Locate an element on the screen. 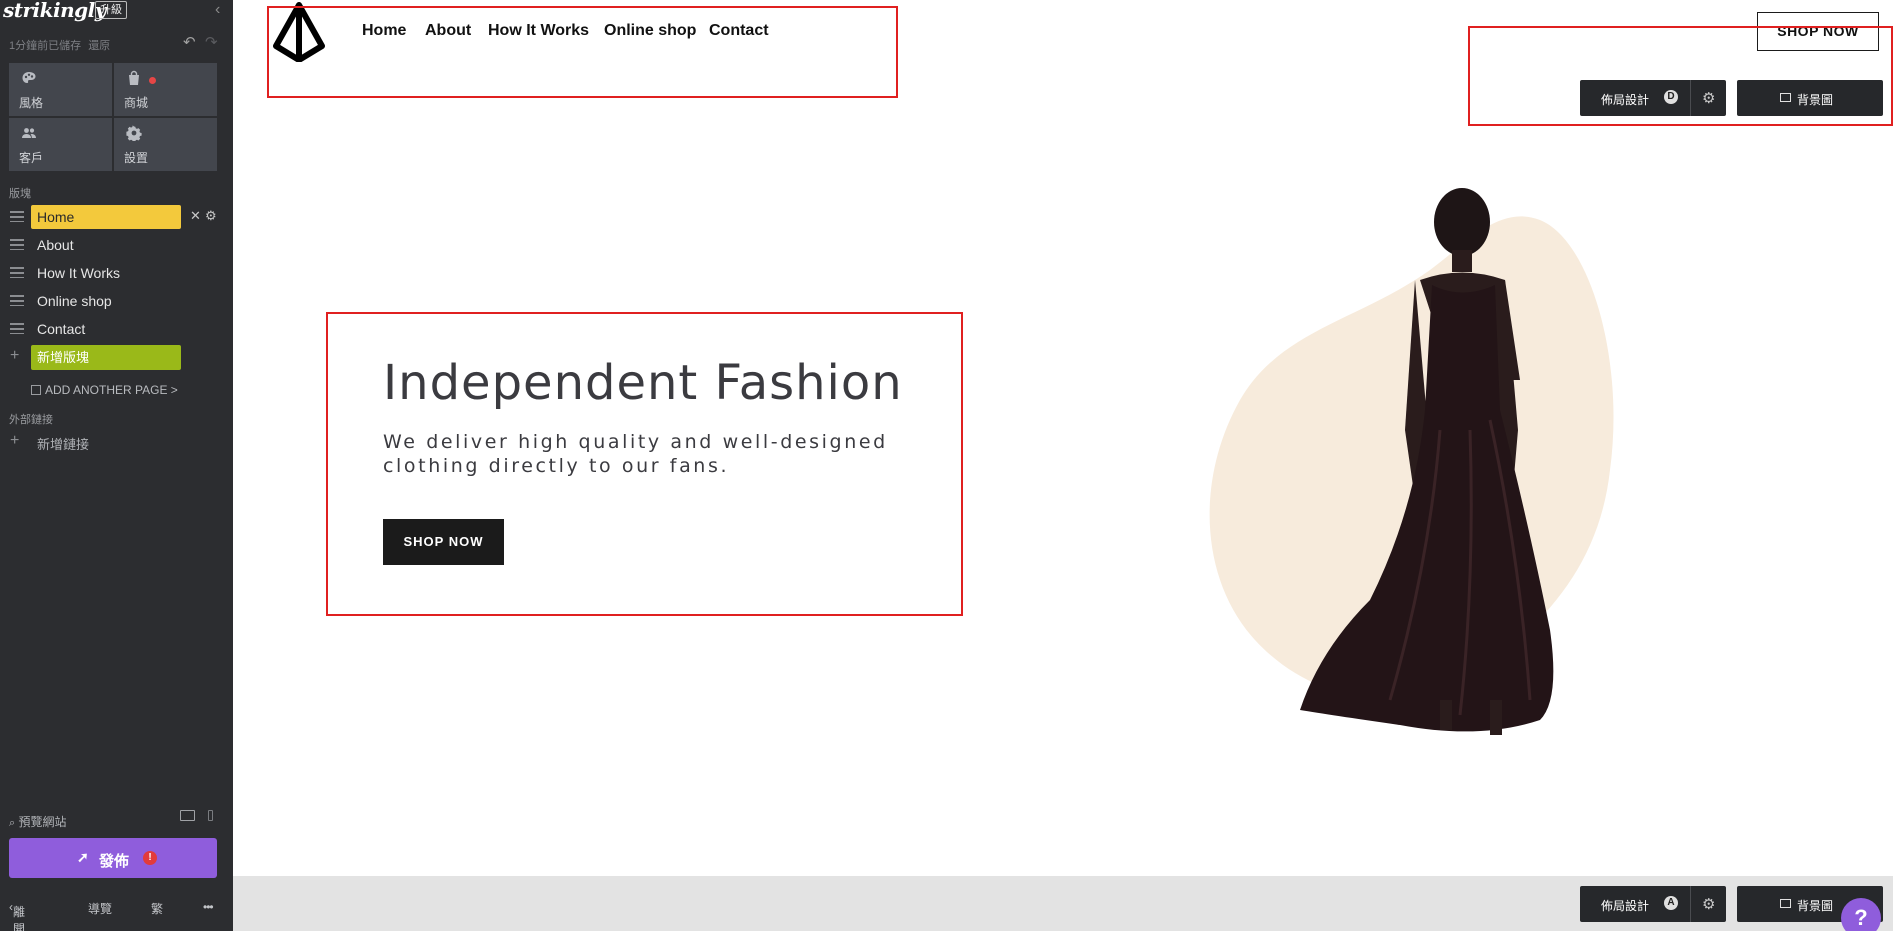 This screenshot has width=1893, height=931. preview-site-link: ⌕ 預覽網站 is located at coordinates (38, 821).